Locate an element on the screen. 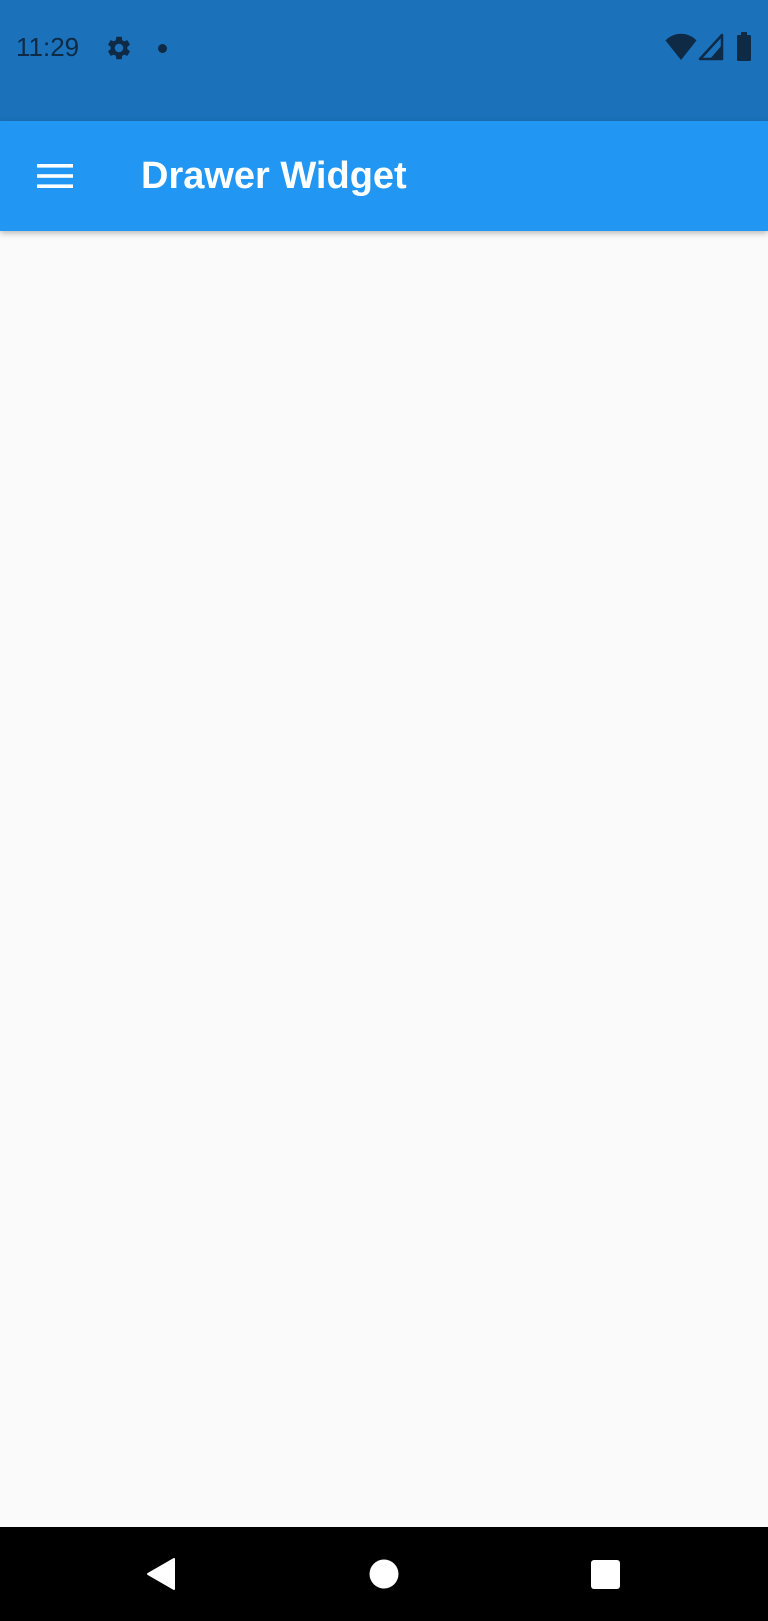 The image size is (768, 1621). settings-icon is located at coordinates (119, 48).